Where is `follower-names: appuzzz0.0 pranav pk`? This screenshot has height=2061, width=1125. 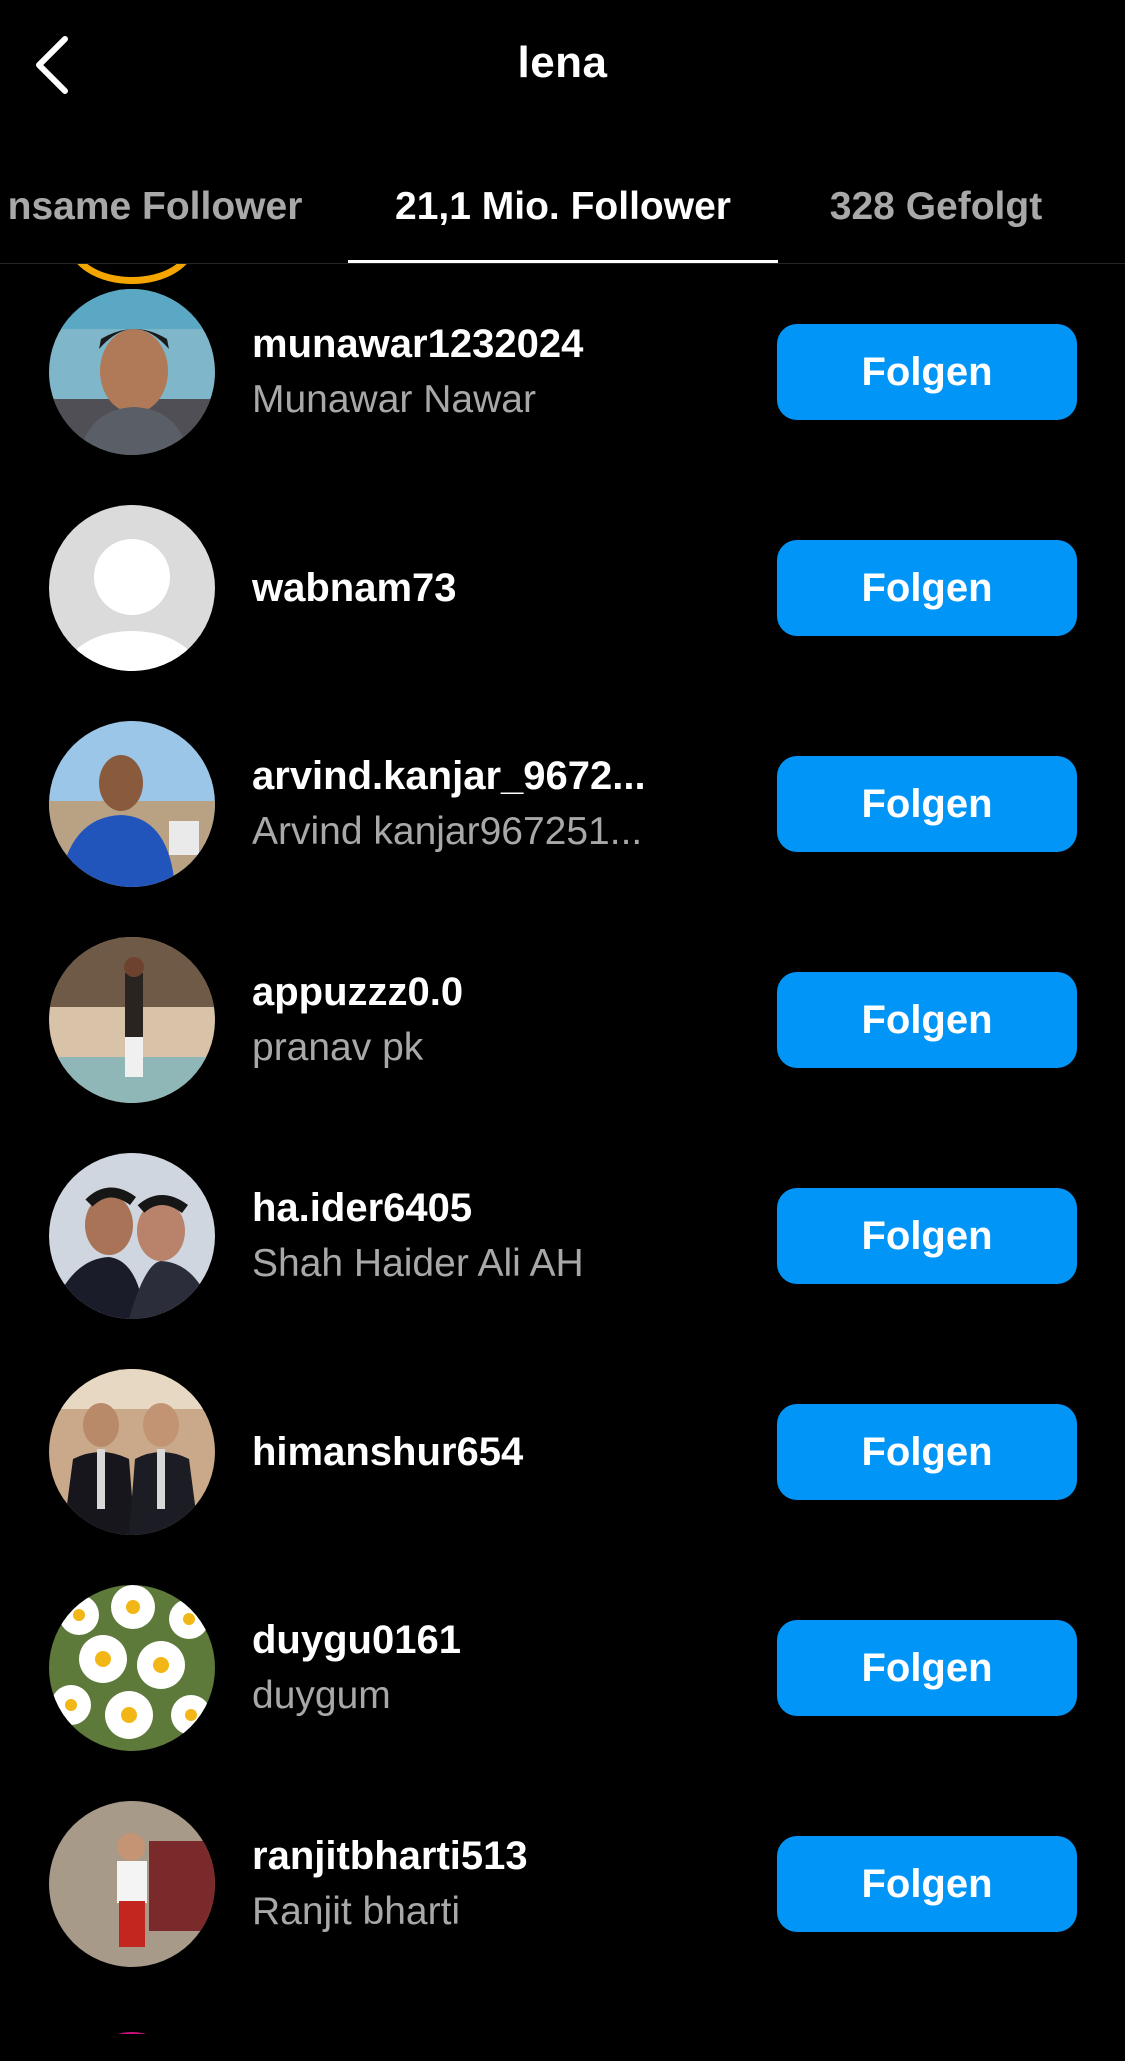 follower-names: appuzzz0.0 pranav pk is located at coordinates (482, 1020).